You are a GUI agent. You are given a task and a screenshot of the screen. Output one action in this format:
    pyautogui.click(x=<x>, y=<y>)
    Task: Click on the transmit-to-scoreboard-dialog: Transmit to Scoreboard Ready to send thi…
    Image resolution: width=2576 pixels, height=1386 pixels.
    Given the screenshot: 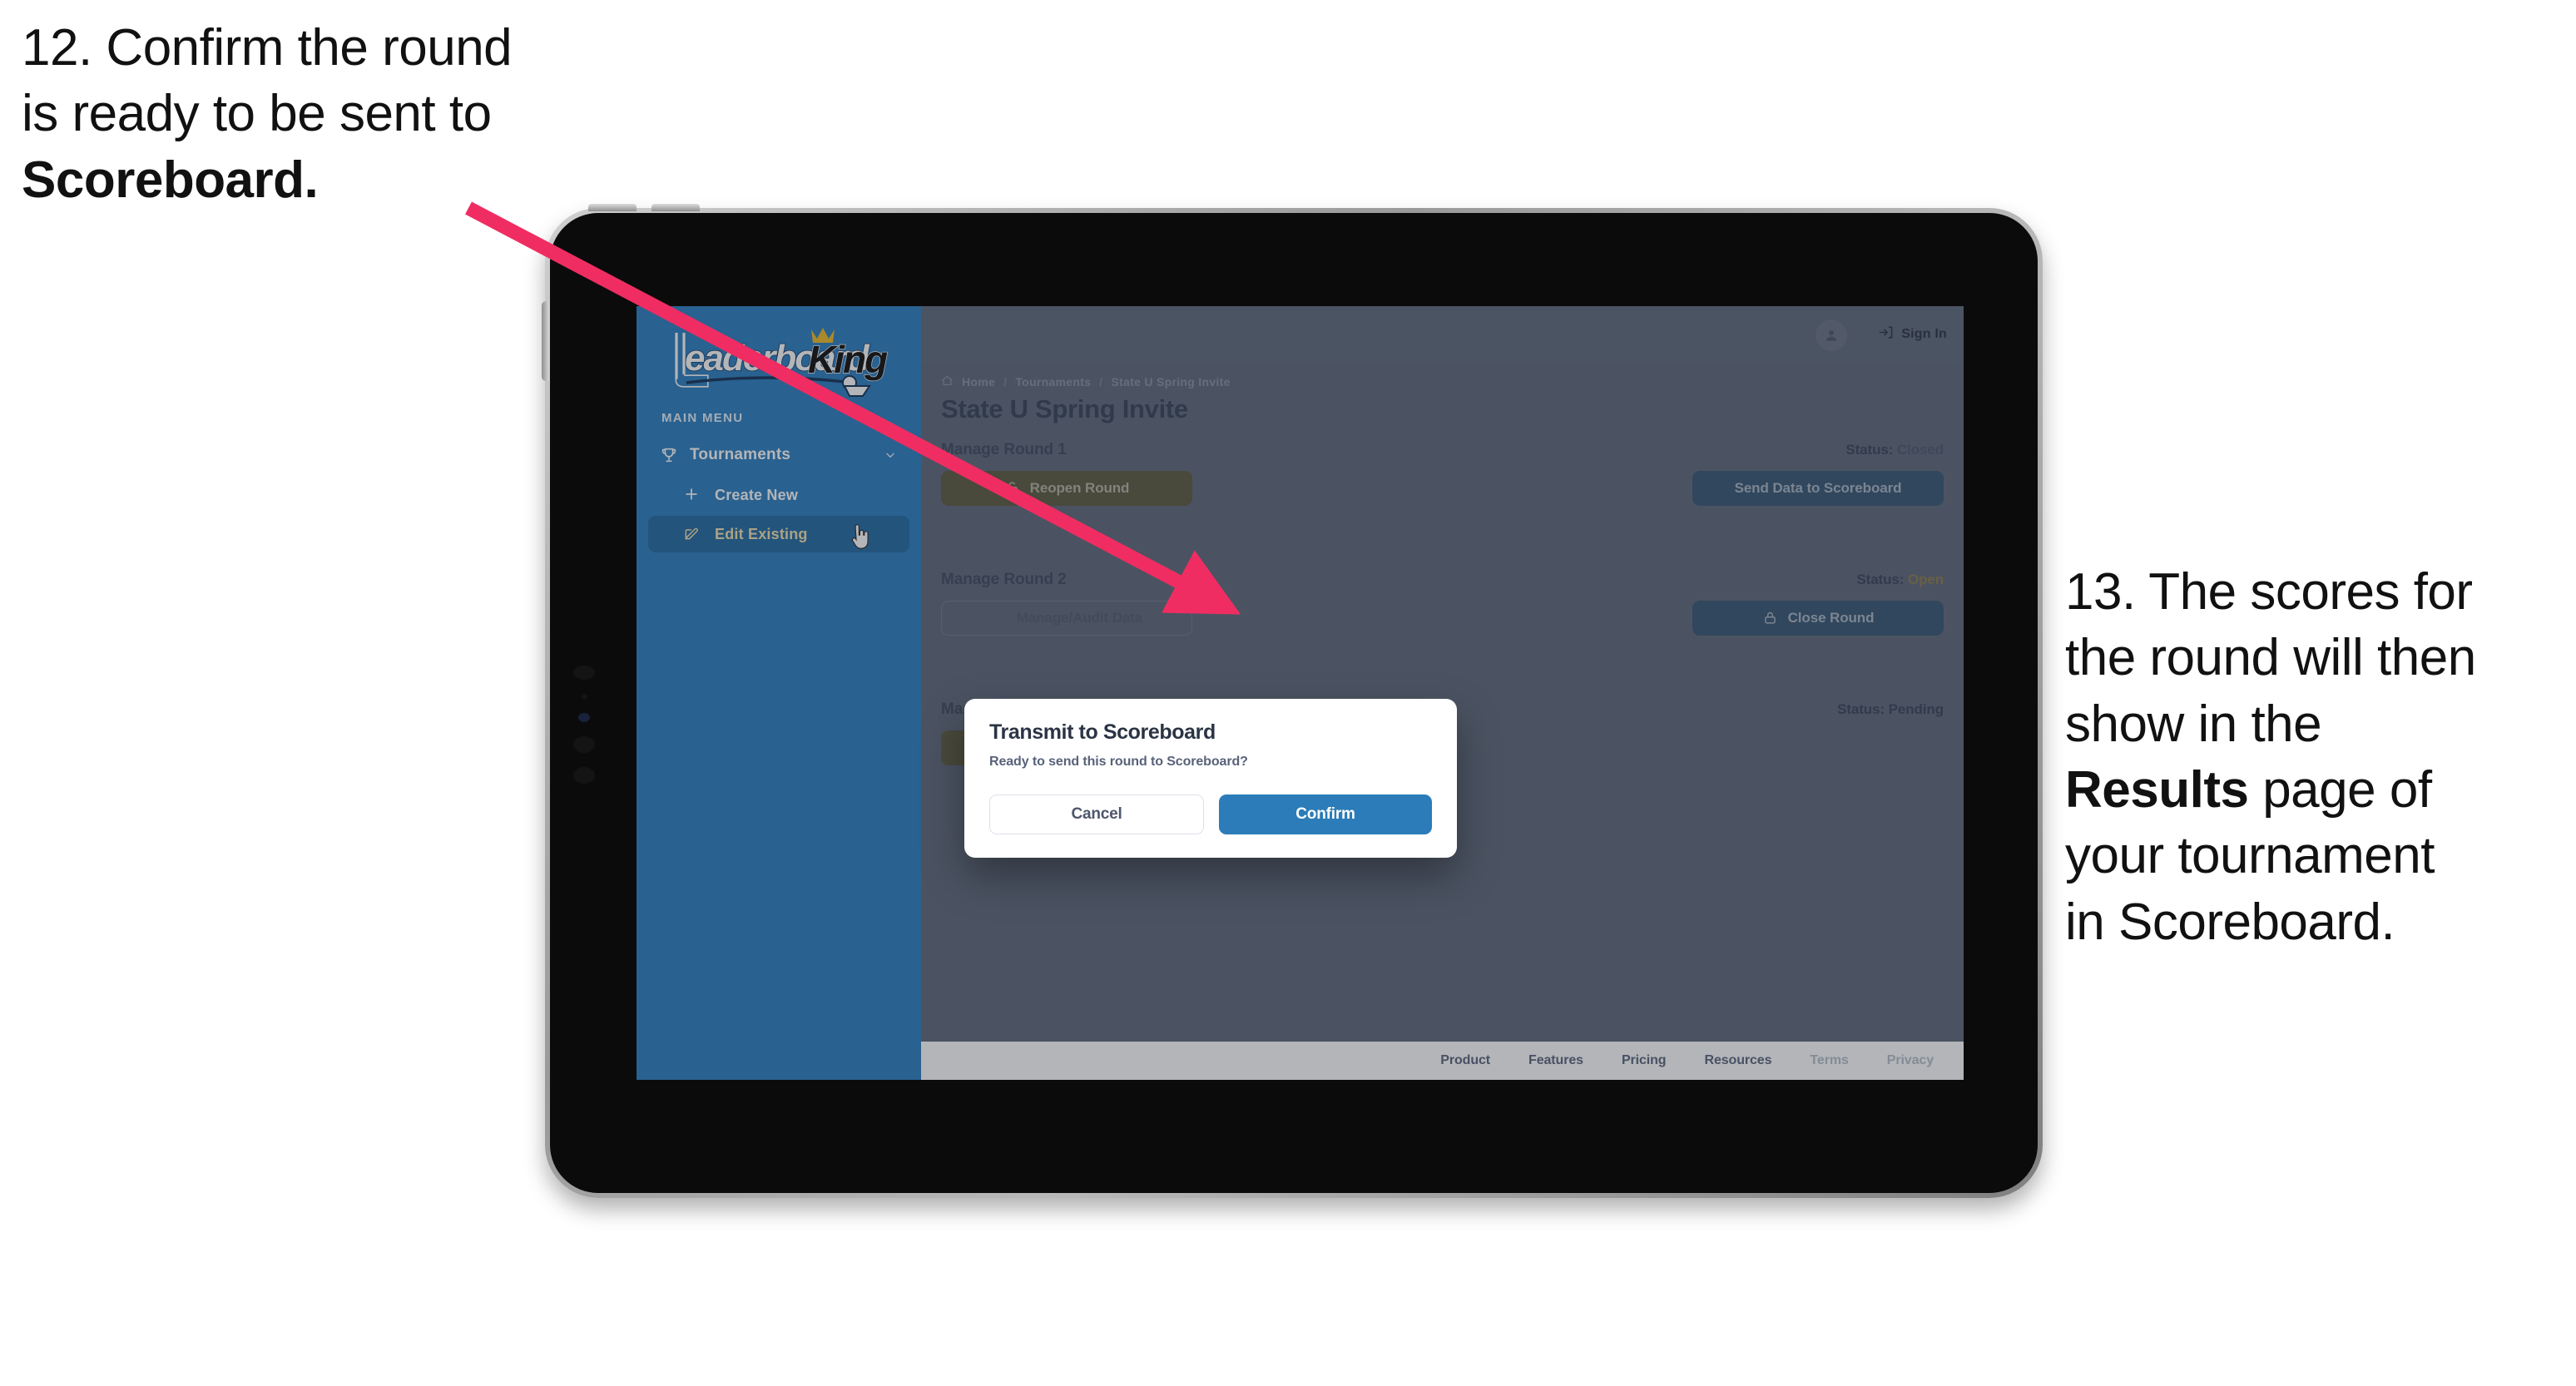 What is the action you would take?
    pyautogui.click(x=1211, y=778)
    